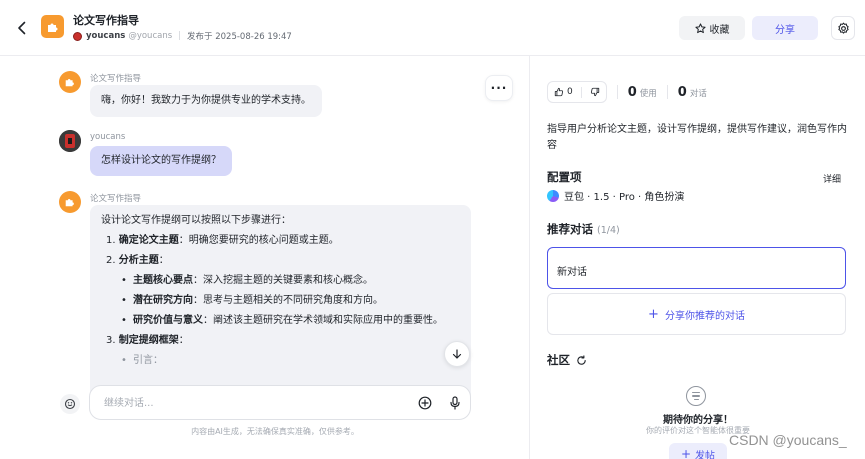 Image resolution: width=865 pixels, height=459 pixels. I want to click on author-avatar, so click(77, 36).